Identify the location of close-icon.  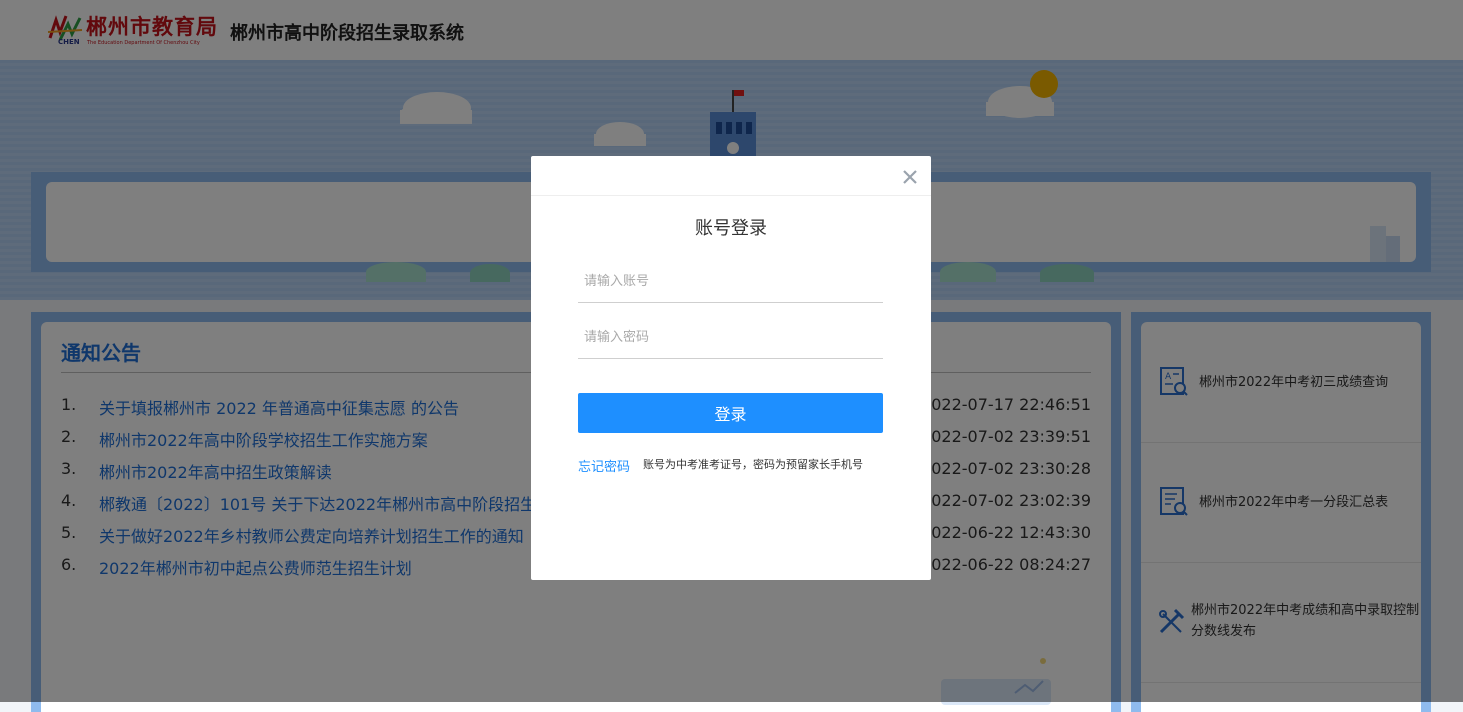
(910, 177).